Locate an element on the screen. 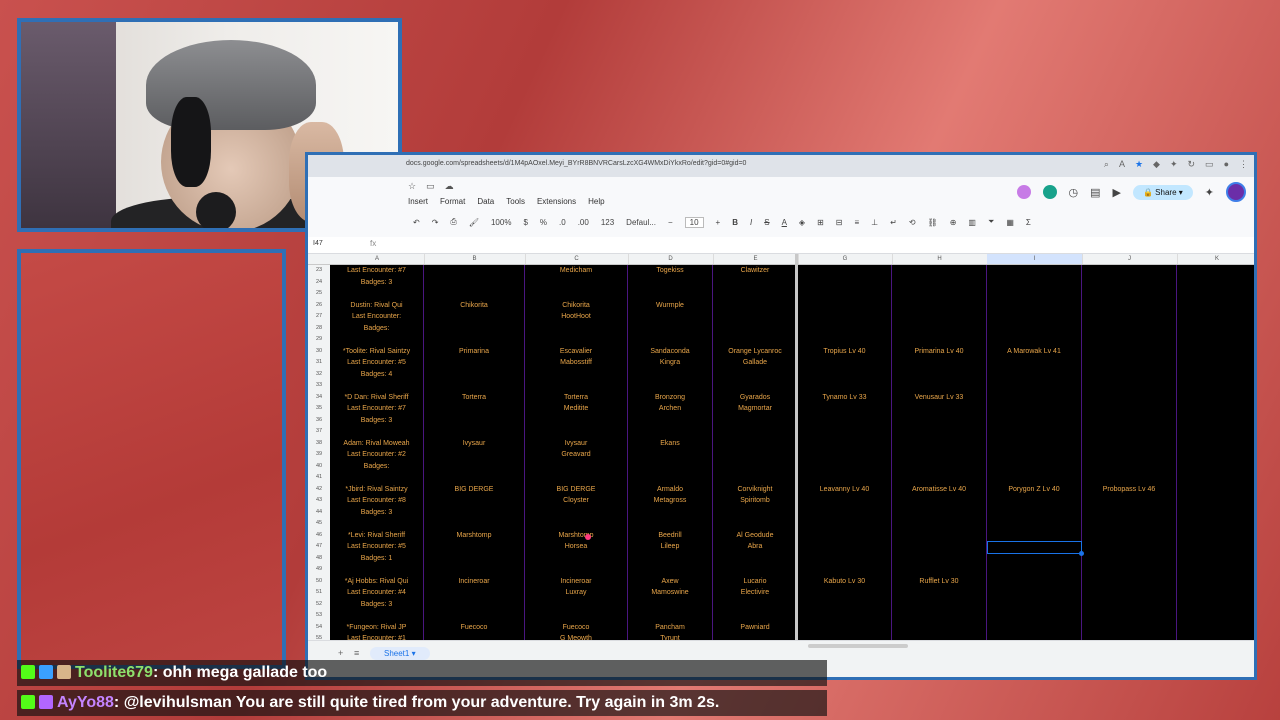  cell: Rufflet Lv 30 is located at coordinates (939, 581).